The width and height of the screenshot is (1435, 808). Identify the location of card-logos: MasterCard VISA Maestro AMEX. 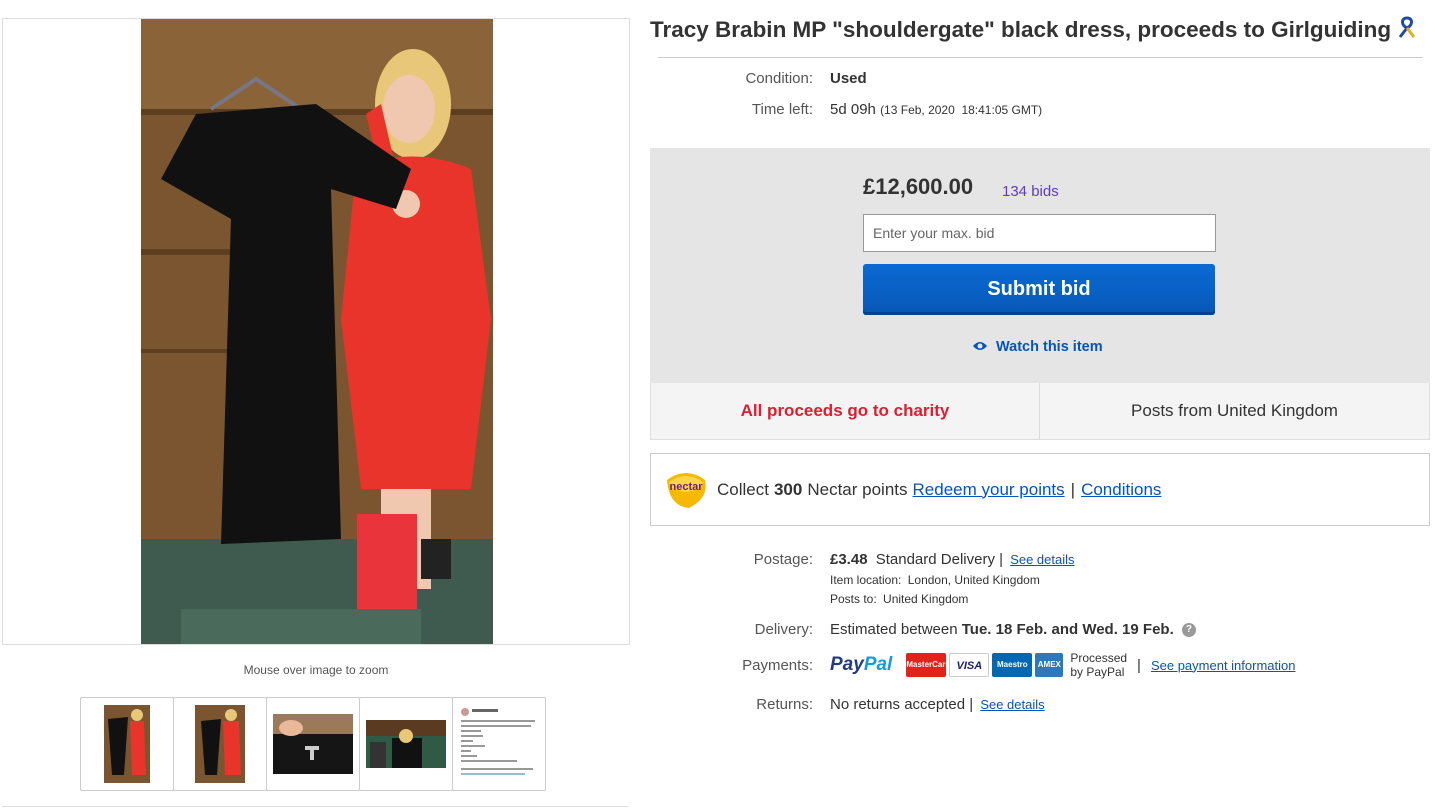
(986, 665).